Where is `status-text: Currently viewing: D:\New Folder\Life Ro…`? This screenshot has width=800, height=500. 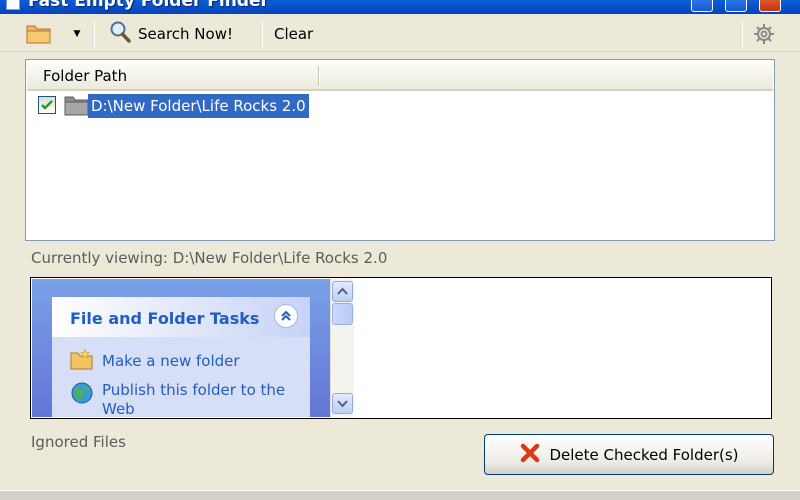 status-text: Currently viewing: D:\New Folder\Life Ro… is located at coordinates (209, 258).